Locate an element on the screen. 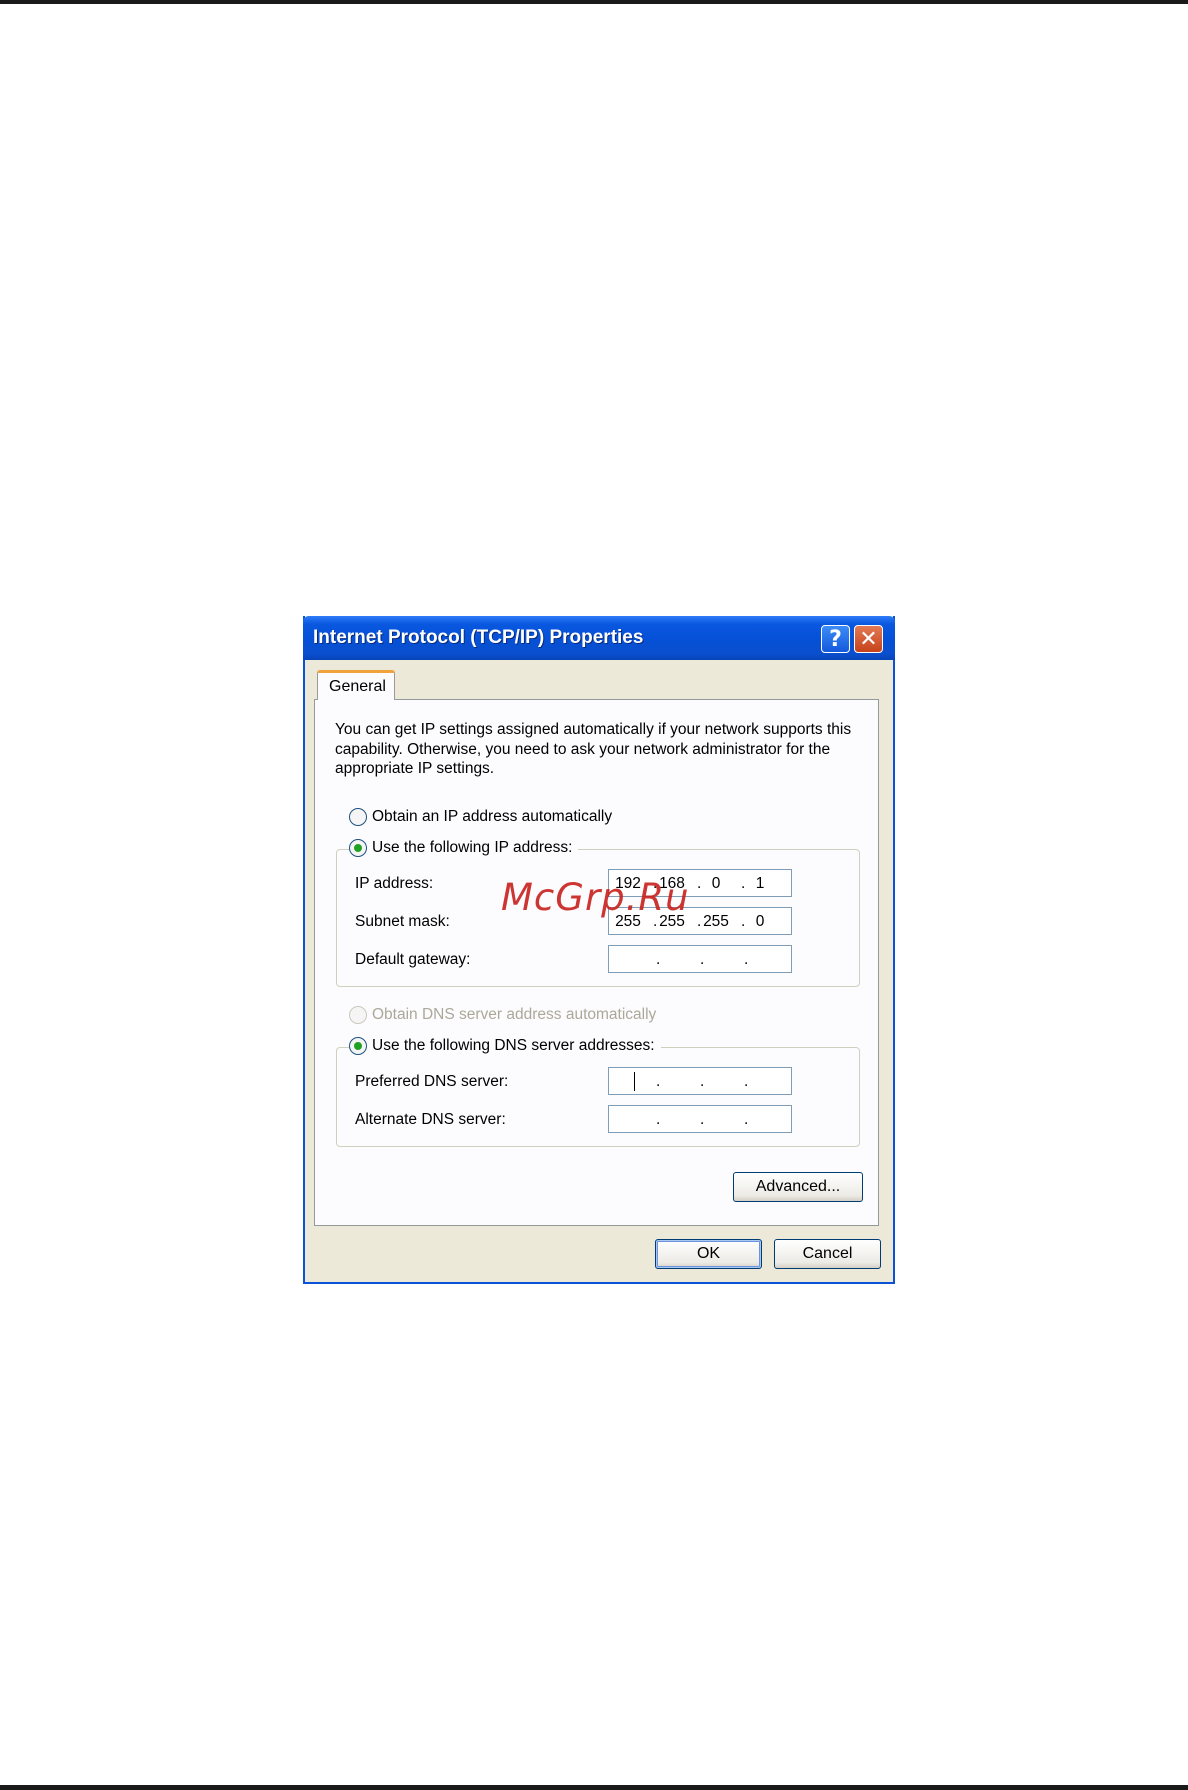  default-gateway-input: . . . is located at coordinates (700, 959).